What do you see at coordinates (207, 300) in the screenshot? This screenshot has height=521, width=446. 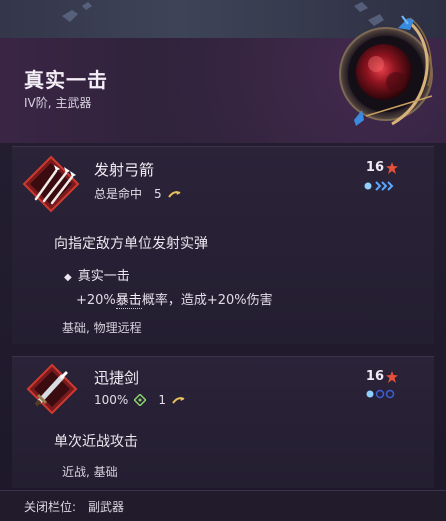 I see `effect-detail-post: 概率，造成+20%伤害` at bounding box center [207, 300].